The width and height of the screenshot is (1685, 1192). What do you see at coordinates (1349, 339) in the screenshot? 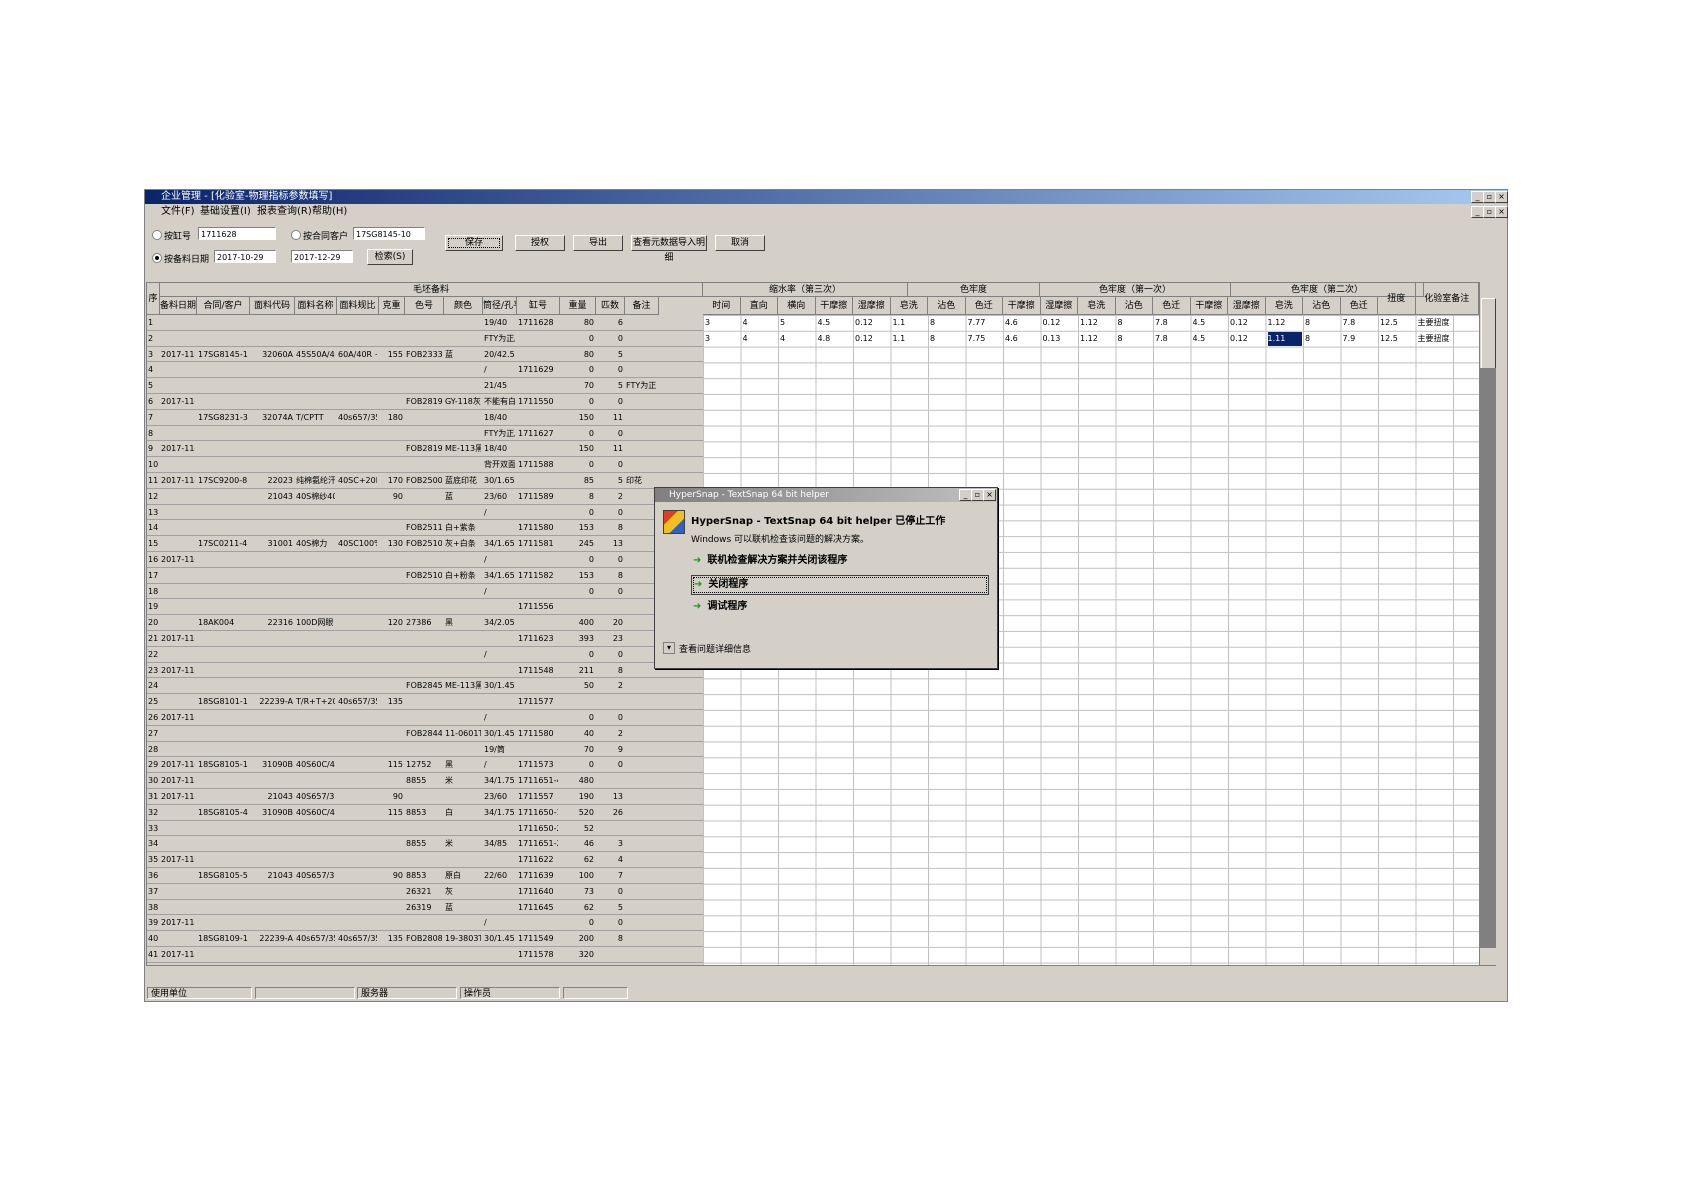
I see `result-cell: 7.9` at bounding box center [1349, 339].